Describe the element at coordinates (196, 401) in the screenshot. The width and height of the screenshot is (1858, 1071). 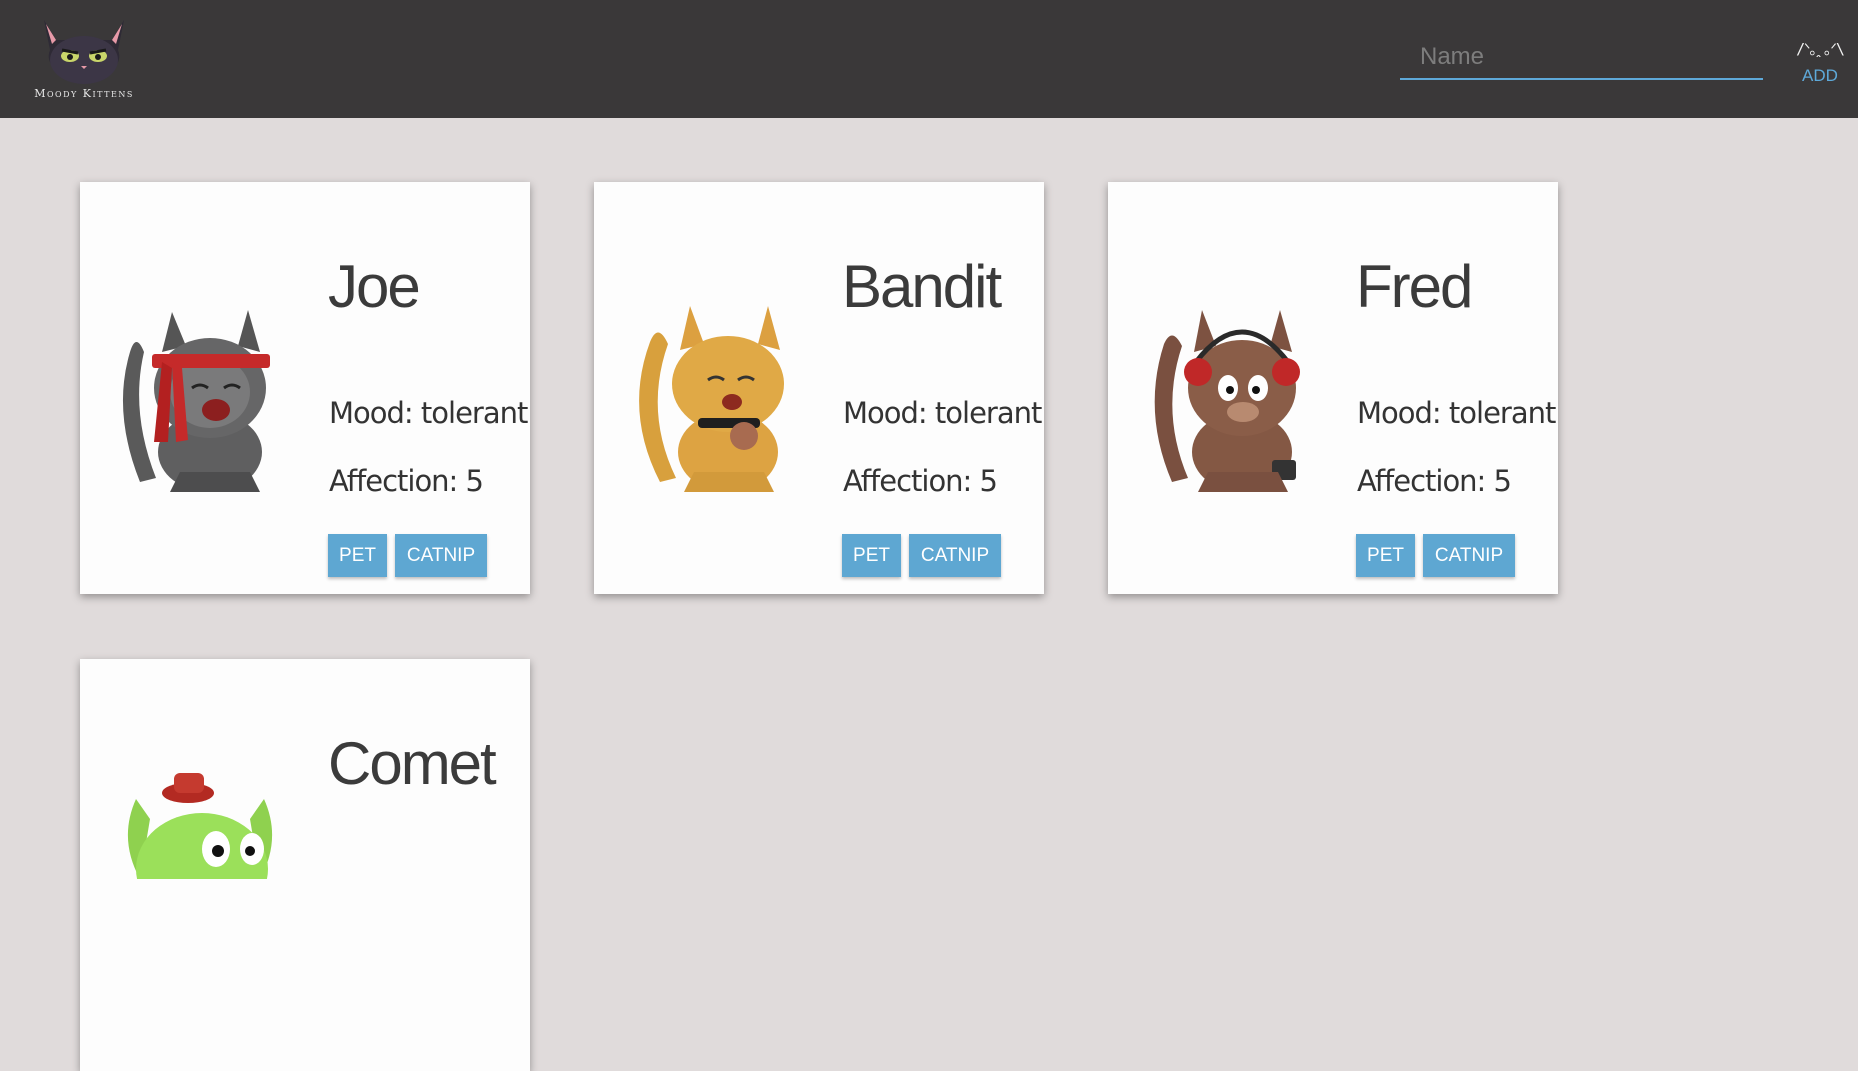
I see `gray-cat-red-headband-icon` at that location.